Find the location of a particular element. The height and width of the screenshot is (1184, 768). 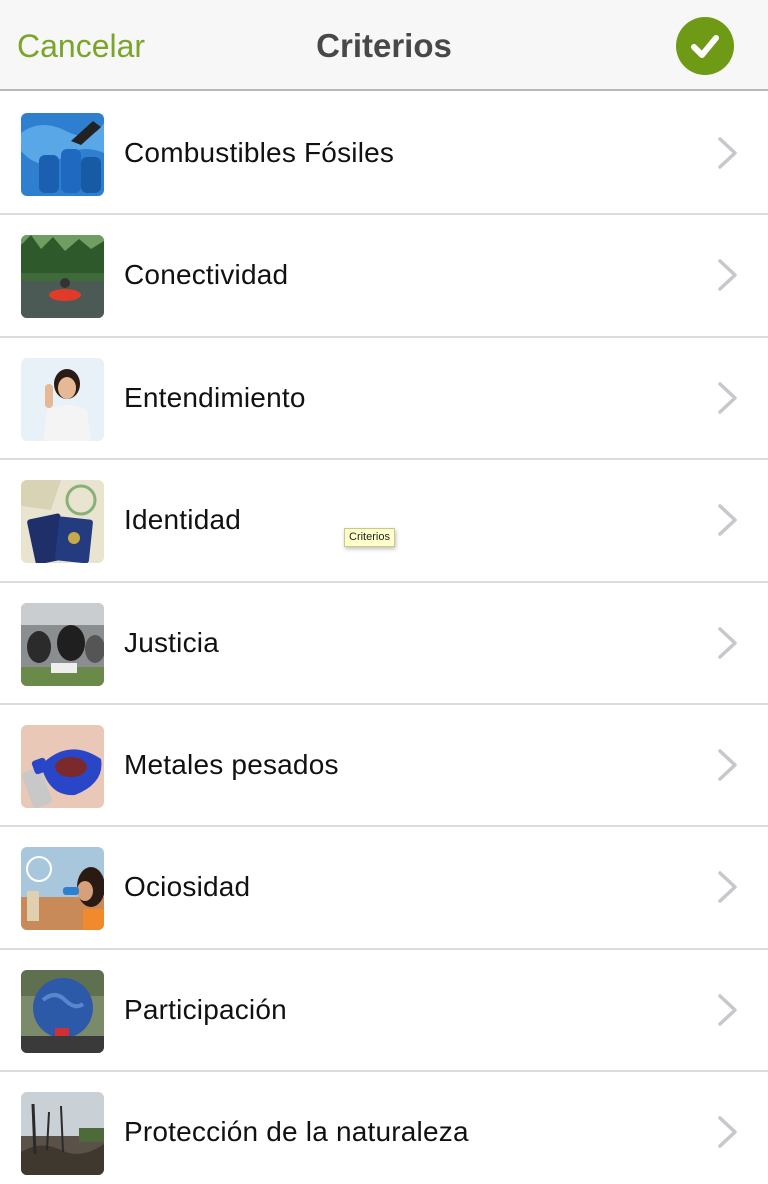

globe-crowd-thumbnail is located at coordinates (62, 1011).